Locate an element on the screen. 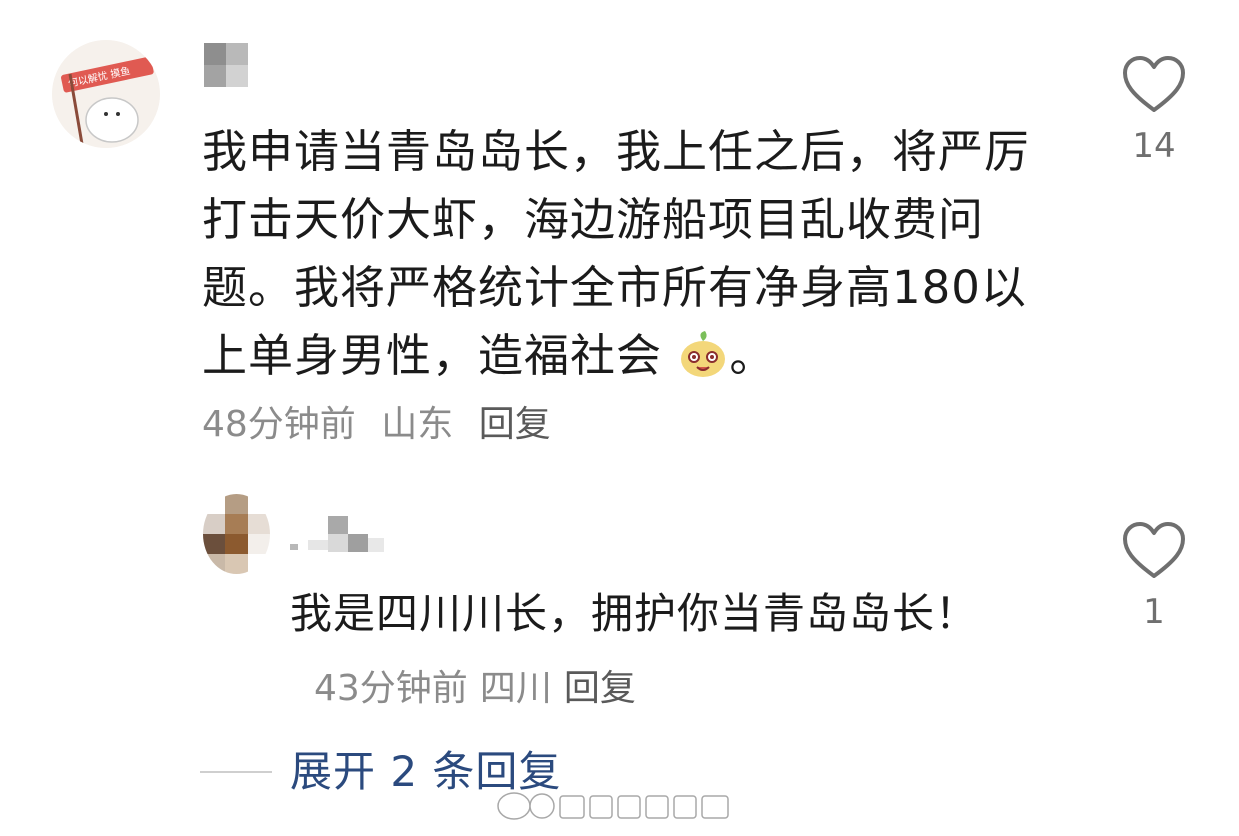 Image resolution: width=1239 pixels, height=836 pixels. comment-tail: 。 is located at coordinates (752, 355).